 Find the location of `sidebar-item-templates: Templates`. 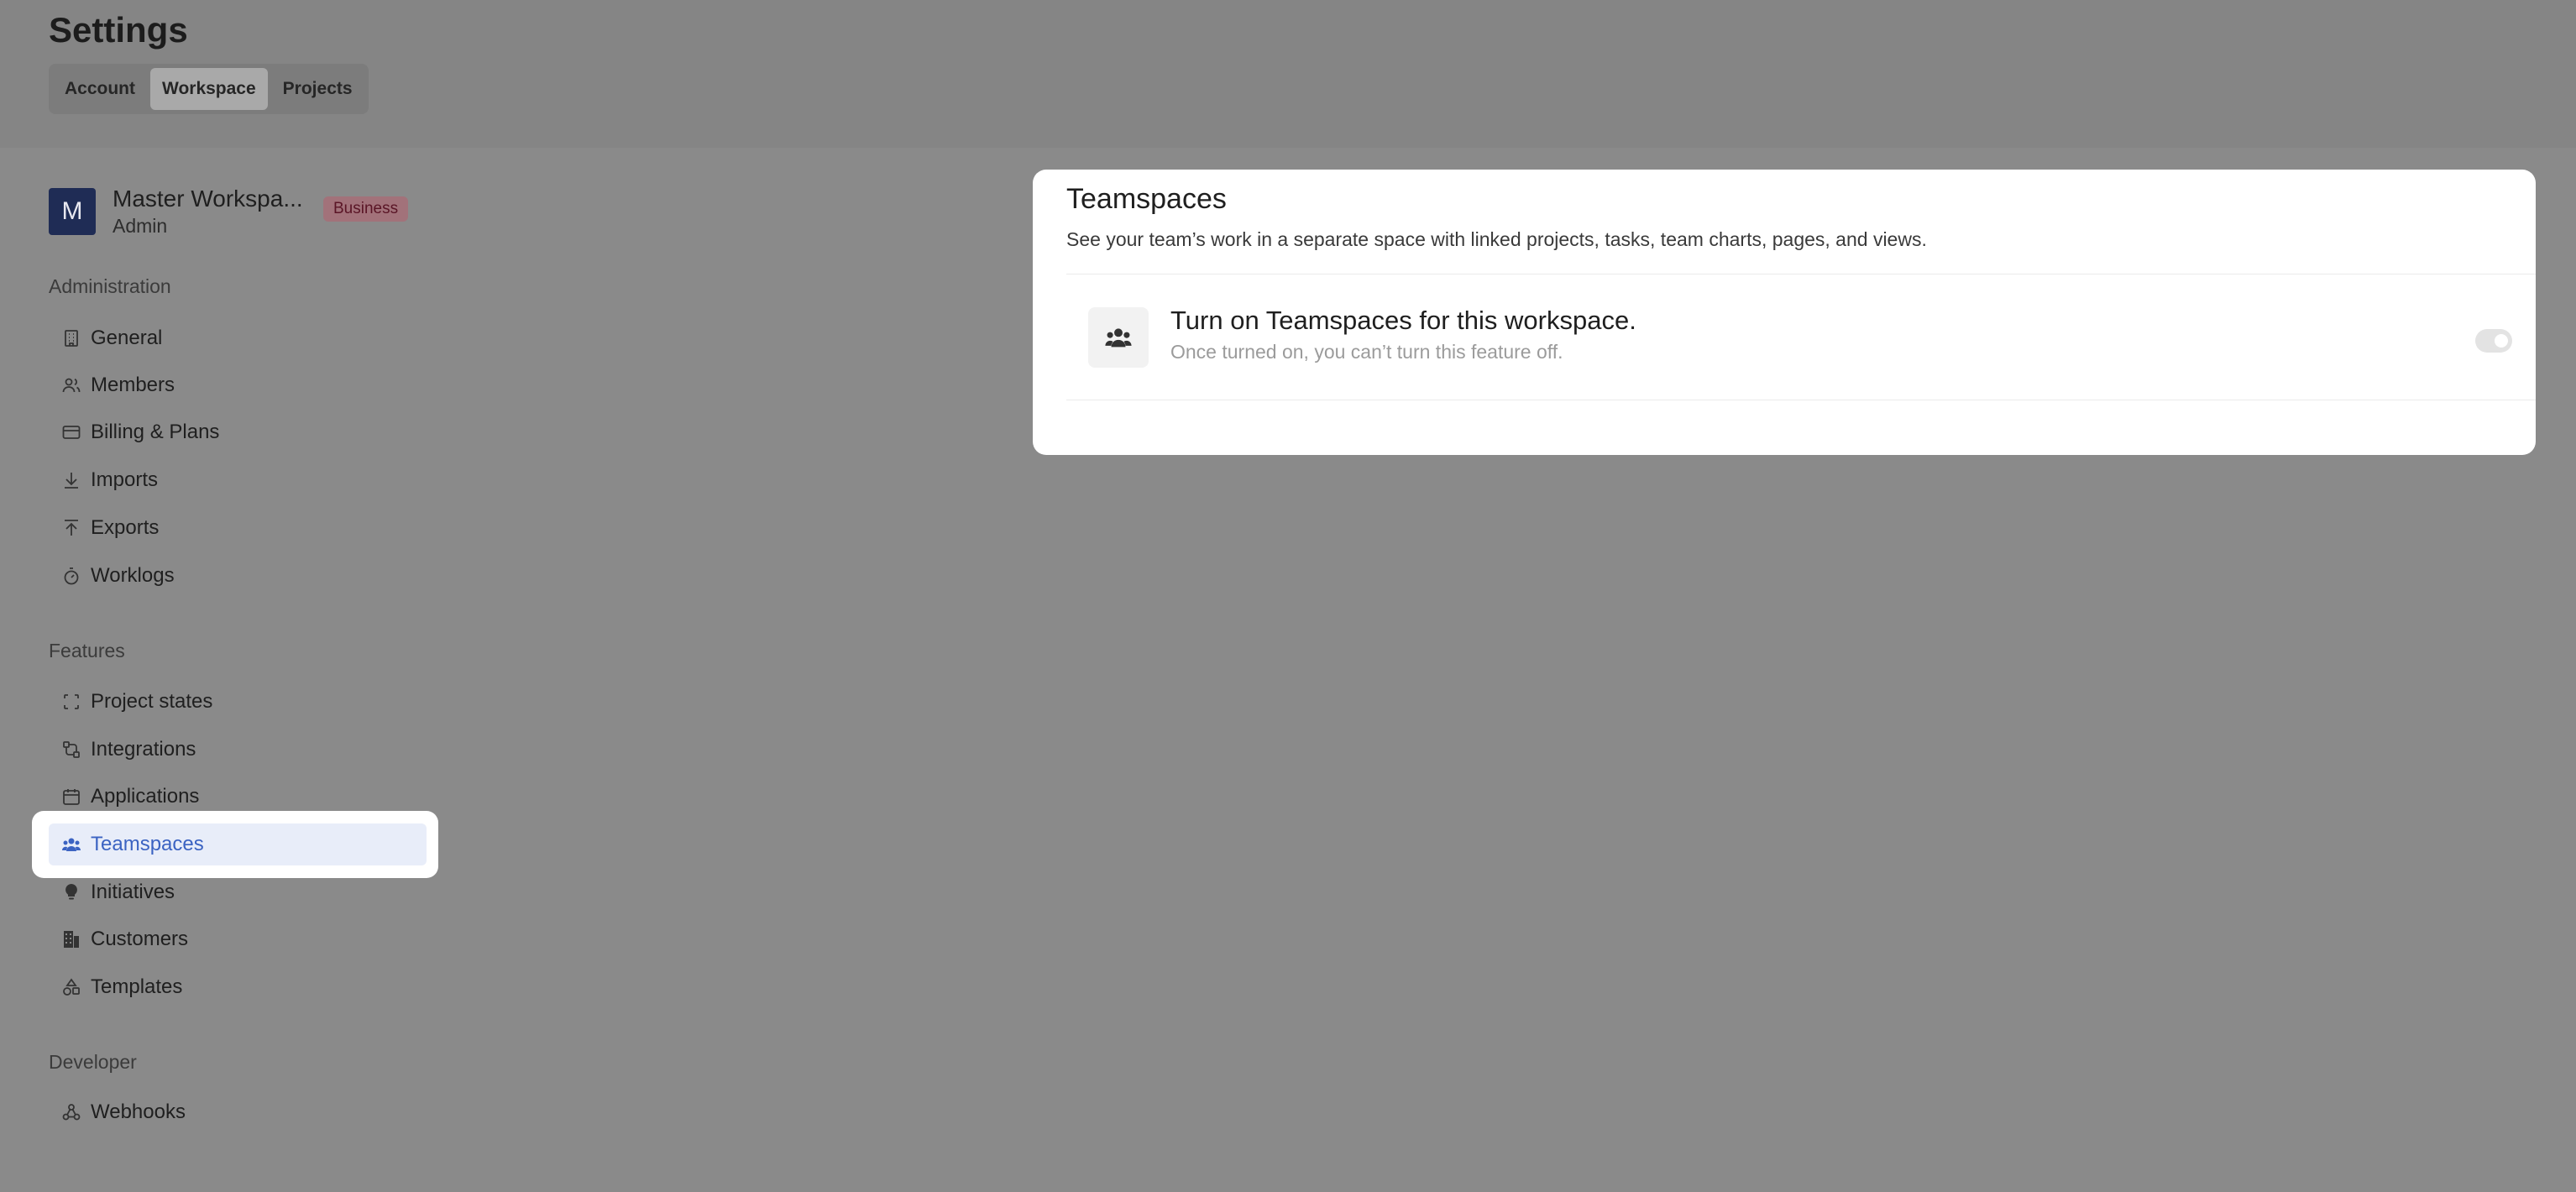

sidebar-item-templates: Templates is located at coordinates (238, 987).